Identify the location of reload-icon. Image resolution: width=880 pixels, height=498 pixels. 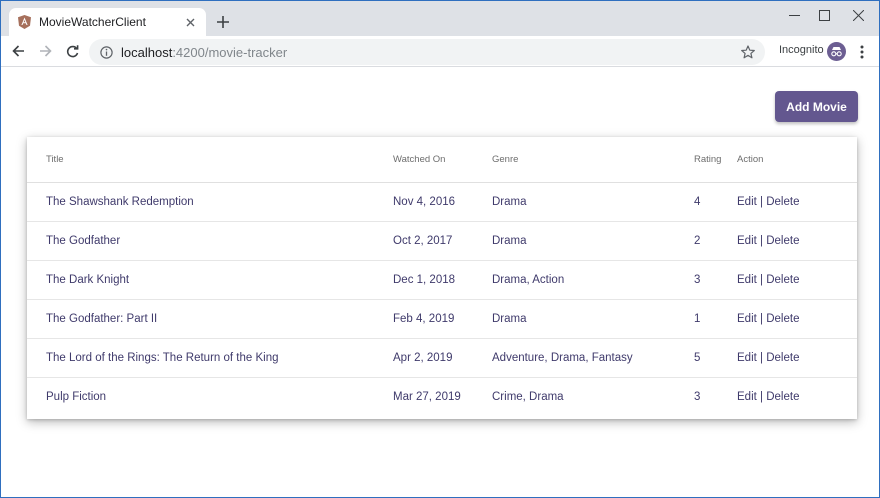
(72, 51).